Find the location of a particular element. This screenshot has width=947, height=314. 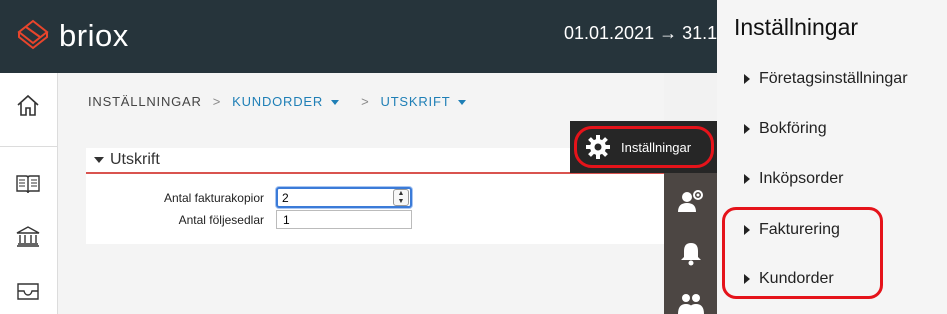

breadcrumb-utskrift-label: UTSKRIFT is located at coordinates (415, 101).